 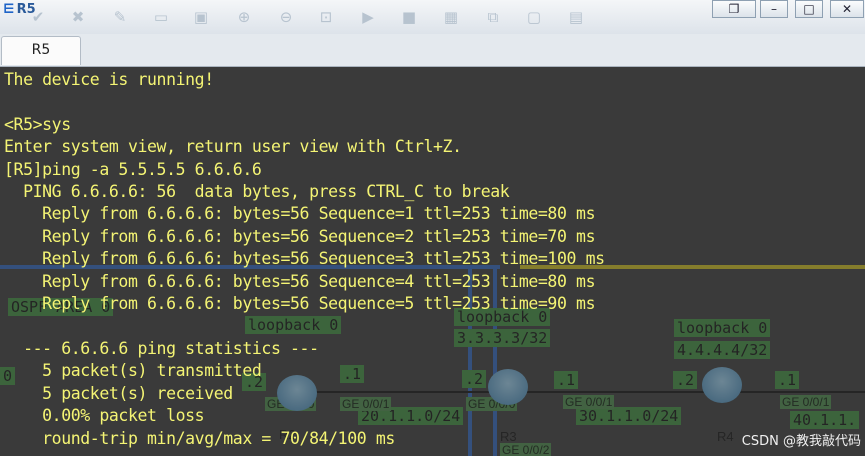 What do you see at coordinates (432, 50) in the screenshot?
I see `tab-bar: R5` at bounding box center [432, 50].